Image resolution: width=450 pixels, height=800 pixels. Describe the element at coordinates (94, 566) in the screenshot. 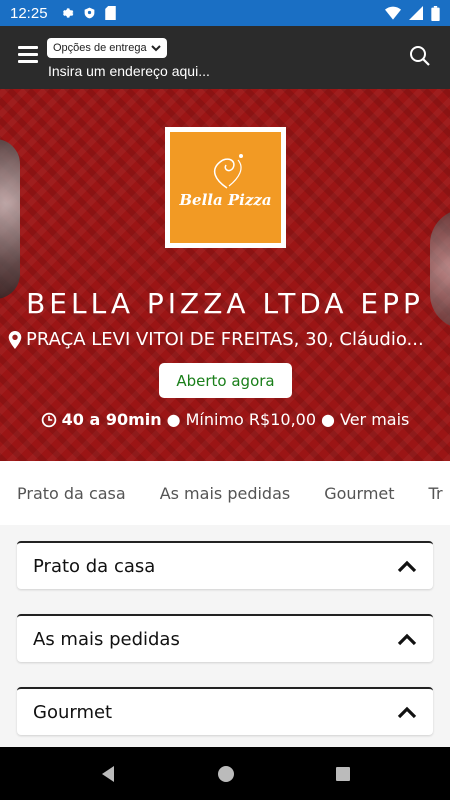

I see `section-title: Prato da casa` at that location.